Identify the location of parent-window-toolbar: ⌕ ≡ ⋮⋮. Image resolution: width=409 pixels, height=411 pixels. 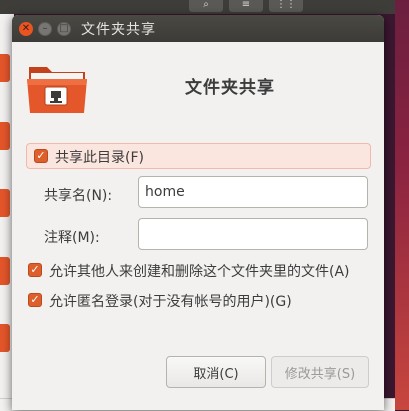
(197, 7).